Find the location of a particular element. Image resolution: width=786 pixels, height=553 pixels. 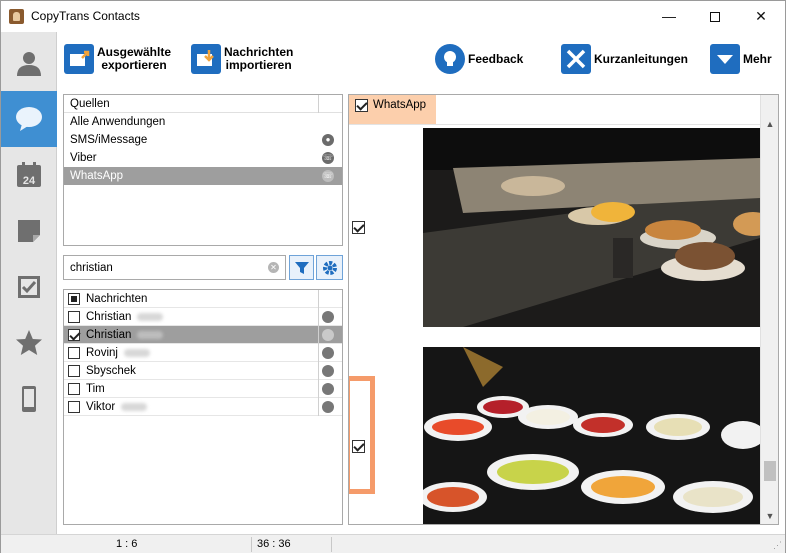

selection-highlight is located at coordinates (362, 435).